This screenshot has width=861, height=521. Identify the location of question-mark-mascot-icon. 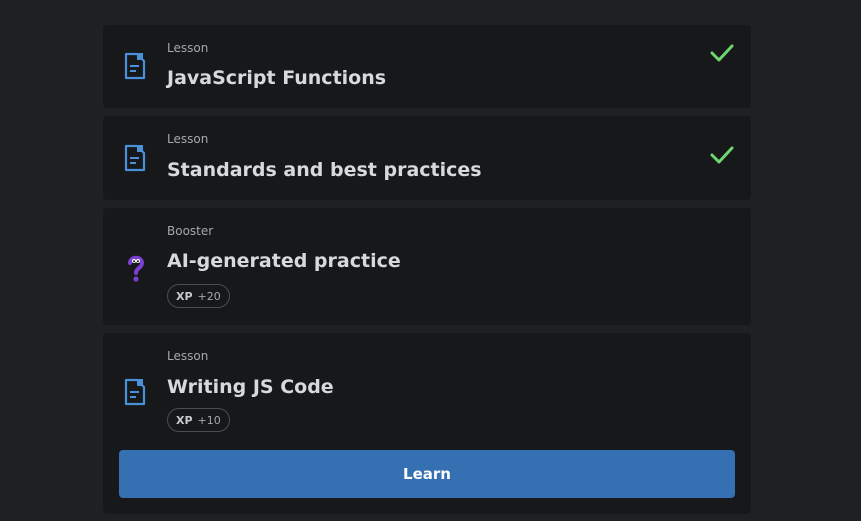
(136, 268).